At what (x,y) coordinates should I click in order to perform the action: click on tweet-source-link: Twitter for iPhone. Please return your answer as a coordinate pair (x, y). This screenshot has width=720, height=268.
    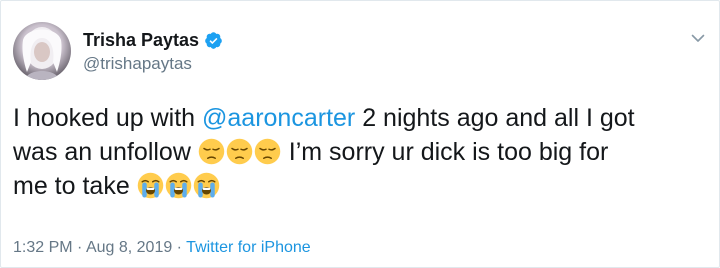
    Looking at the image, I should click on (248, 247).